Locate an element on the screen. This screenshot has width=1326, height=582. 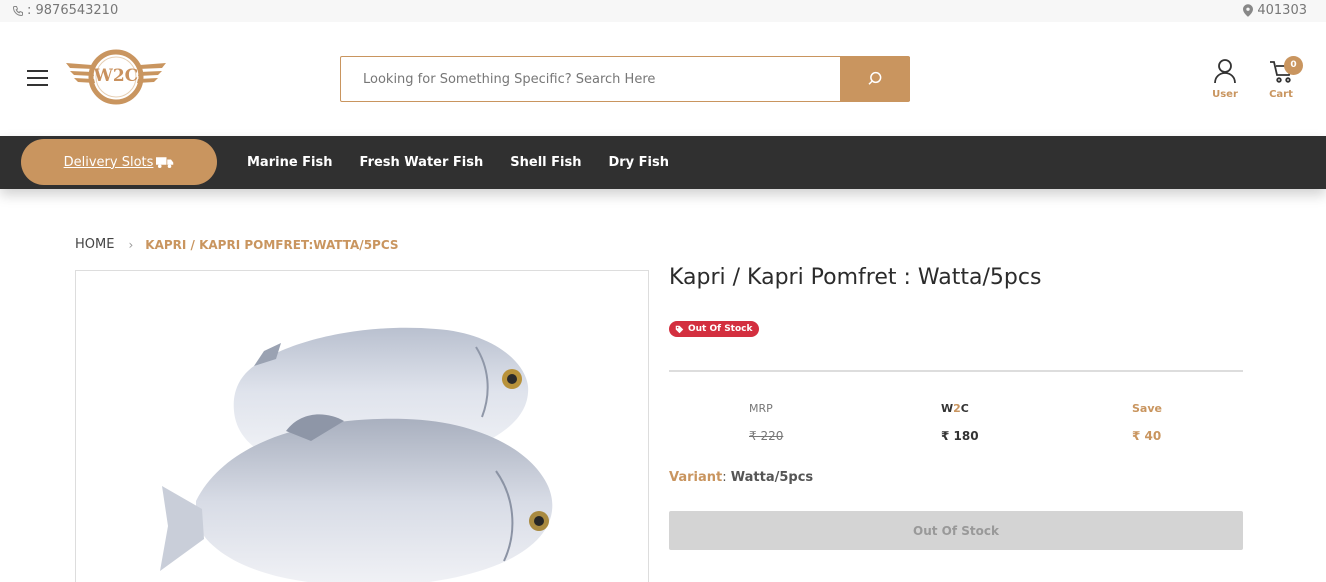
chevron-right-icon: › is located at coordinates (131, 244).